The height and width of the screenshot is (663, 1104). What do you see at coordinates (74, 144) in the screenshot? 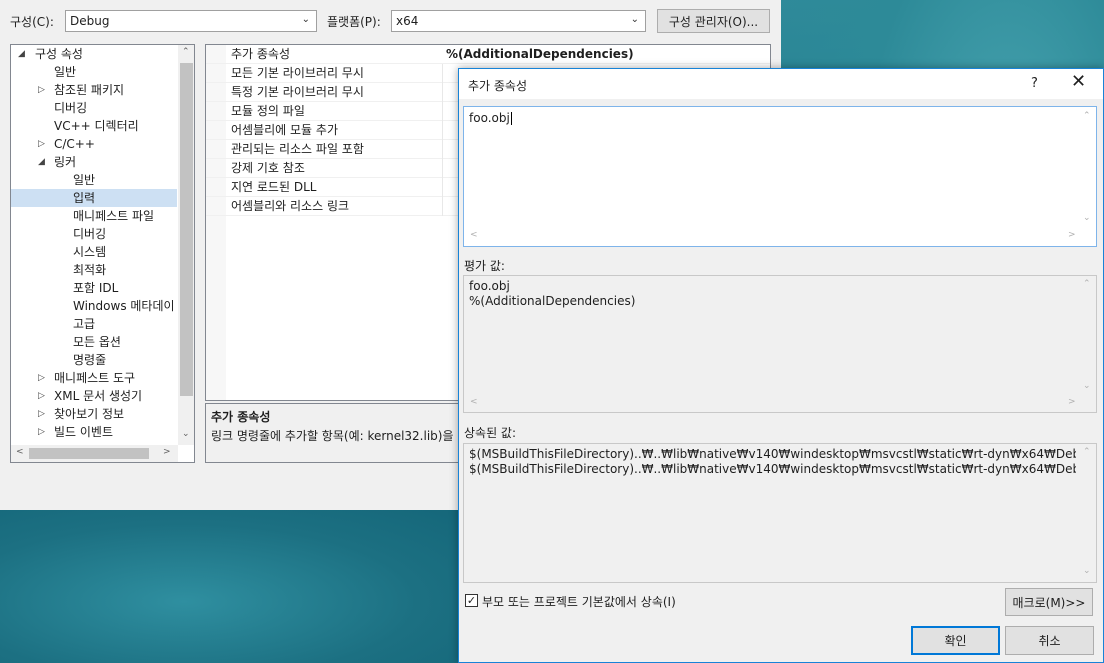
I see `tree-item: C/C++` at bounding box center [74, 144].